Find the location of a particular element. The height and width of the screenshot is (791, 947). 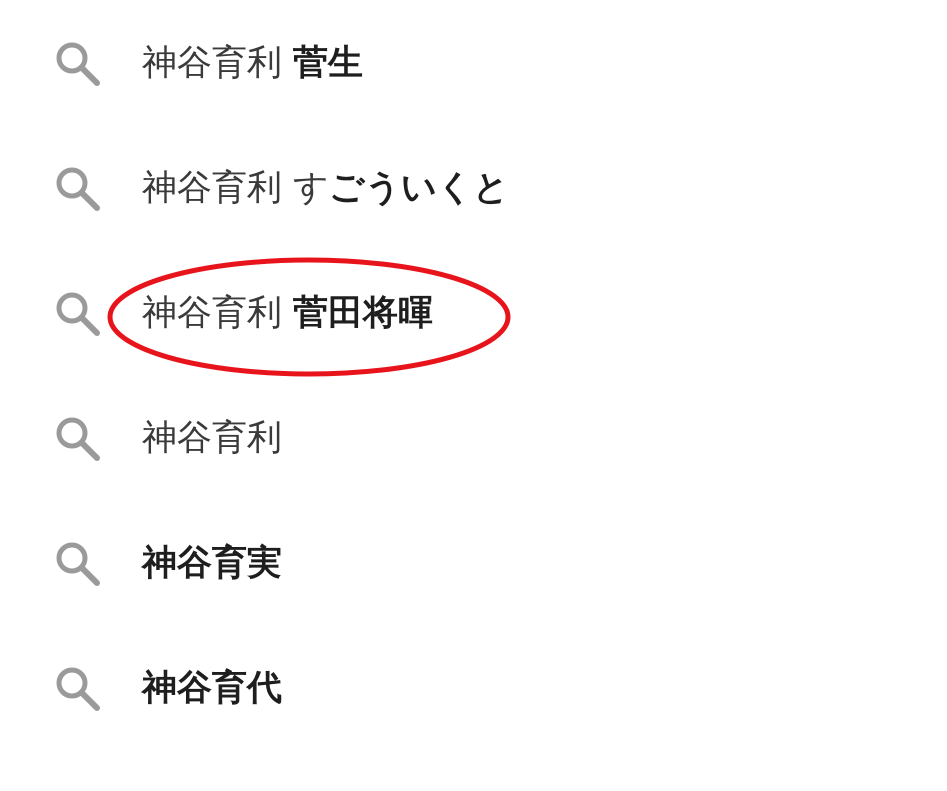

suggestion-text: 神谷育実 is located at coordinates (212, 562).